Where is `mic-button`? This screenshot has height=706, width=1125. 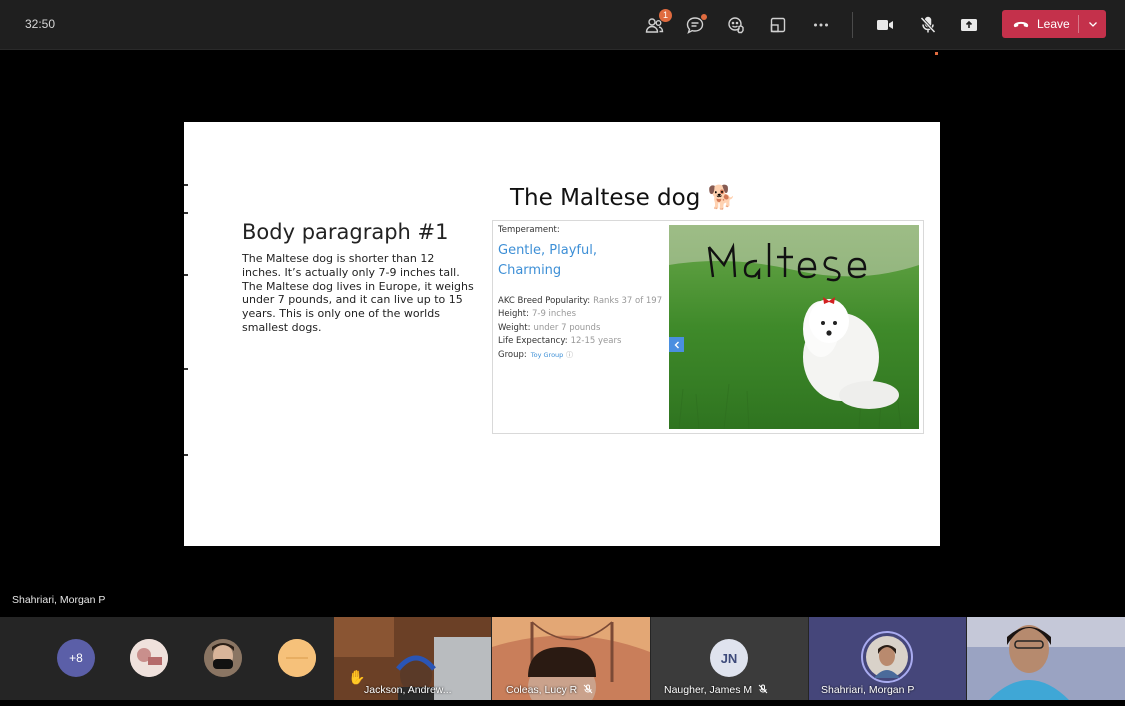
mic-button is located at coordinates (928, 25).